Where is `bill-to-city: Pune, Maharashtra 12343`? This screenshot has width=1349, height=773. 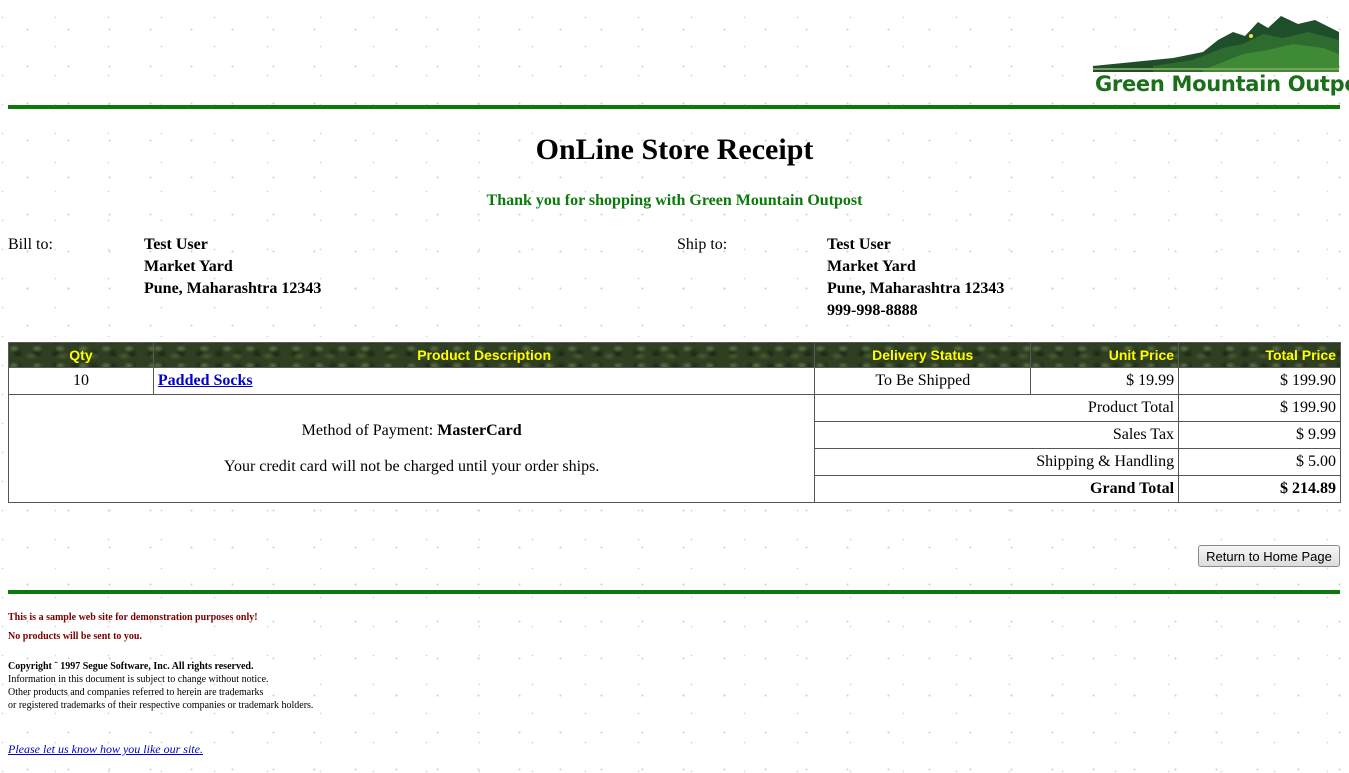 bill-to-city: Pune, Maharashtra 12343 is located at coordinates (233, 288).